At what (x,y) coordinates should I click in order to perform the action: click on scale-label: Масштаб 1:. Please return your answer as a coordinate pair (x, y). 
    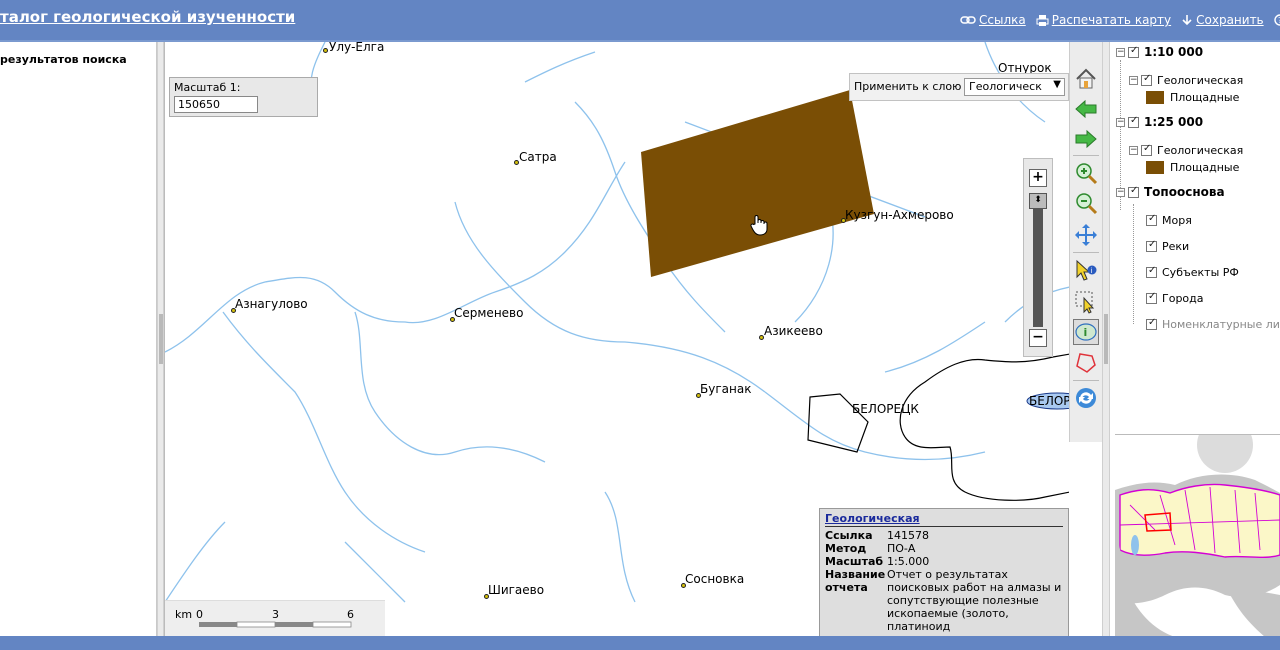
    Looking at the image, I should click on (207, 87).